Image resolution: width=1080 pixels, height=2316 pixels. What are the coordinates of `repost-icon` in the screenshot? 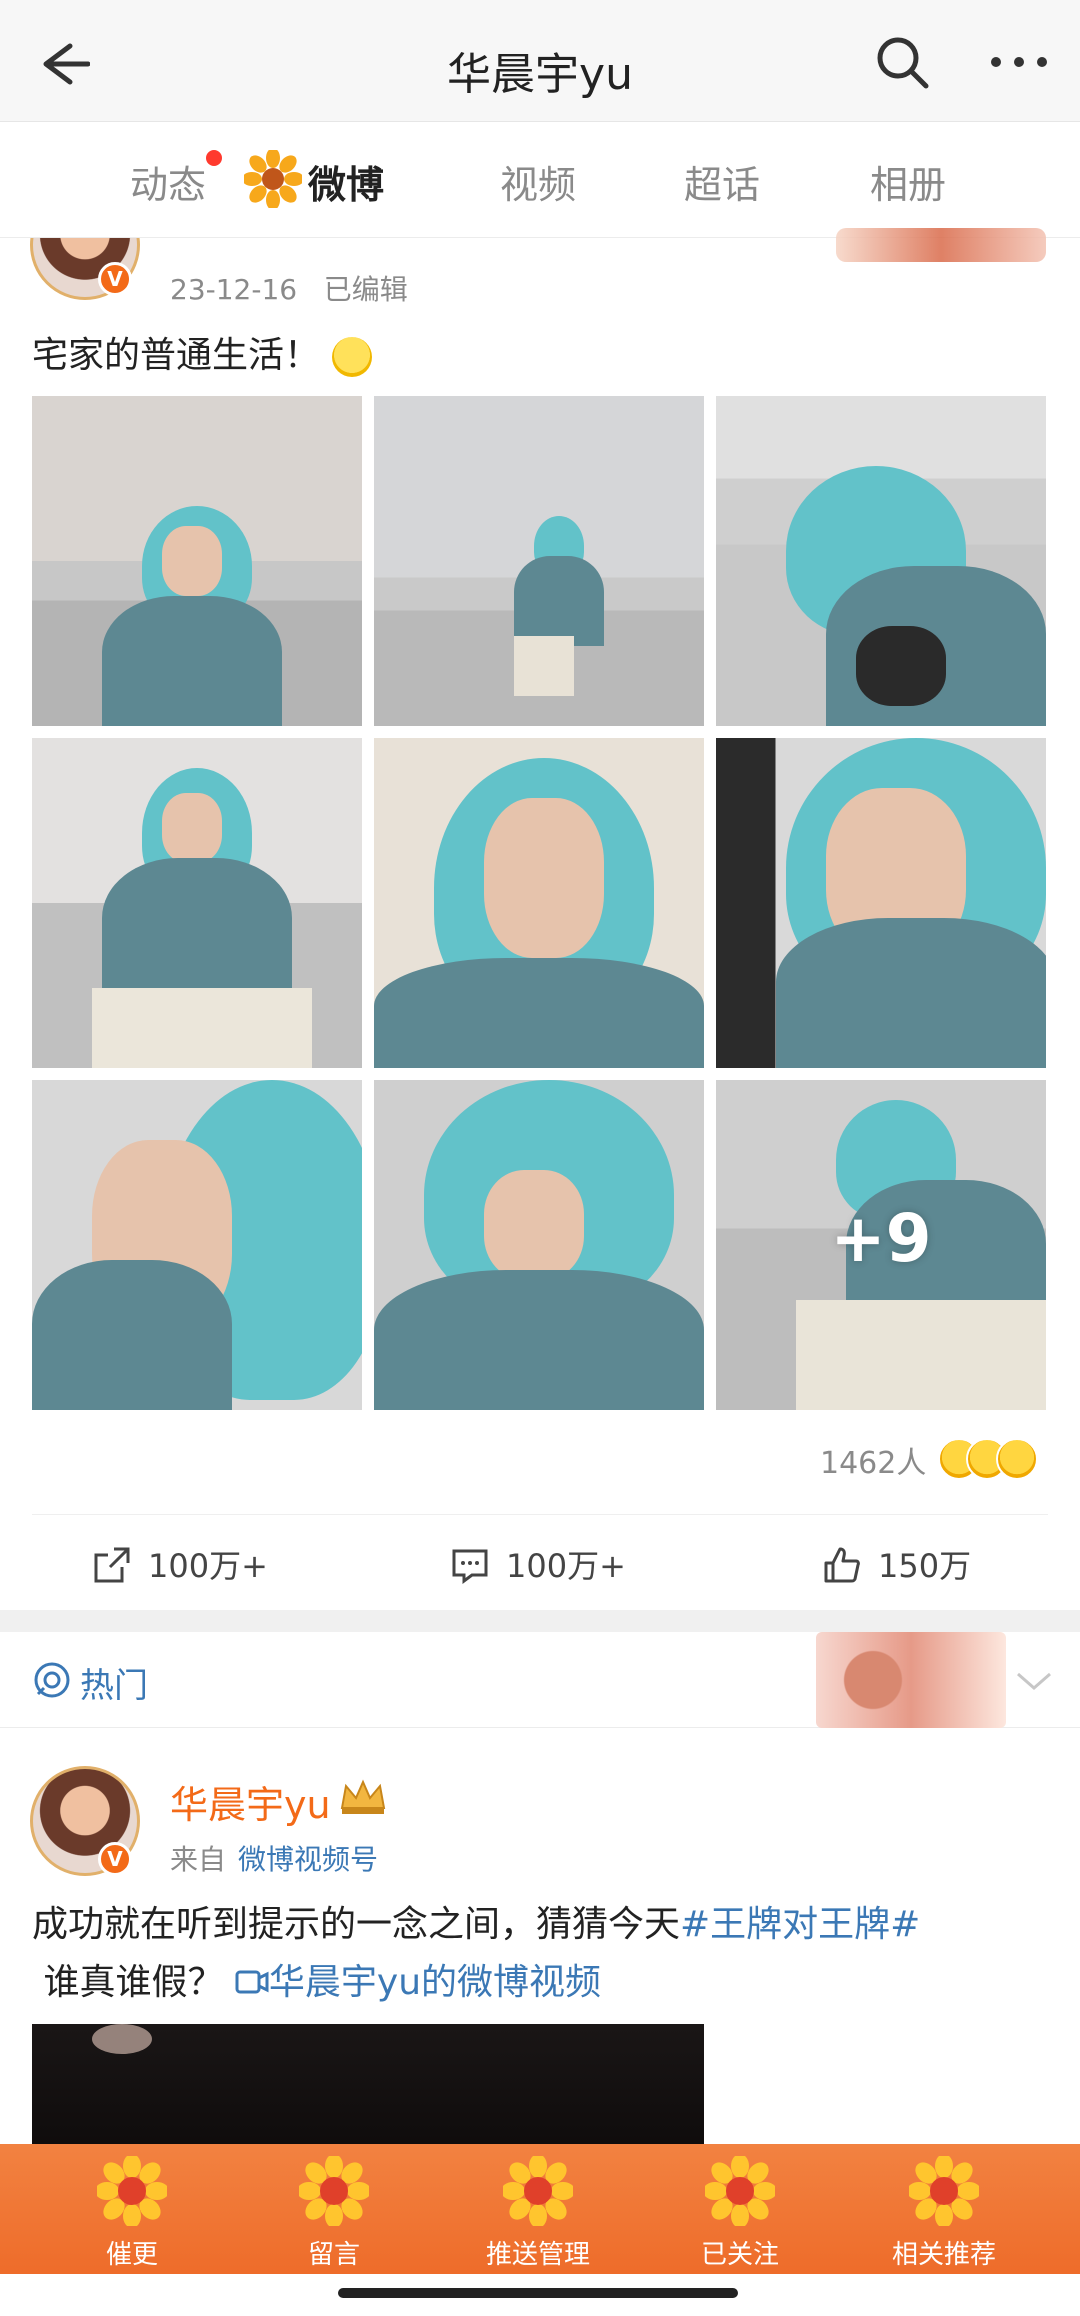 It's located at (112, 1565).